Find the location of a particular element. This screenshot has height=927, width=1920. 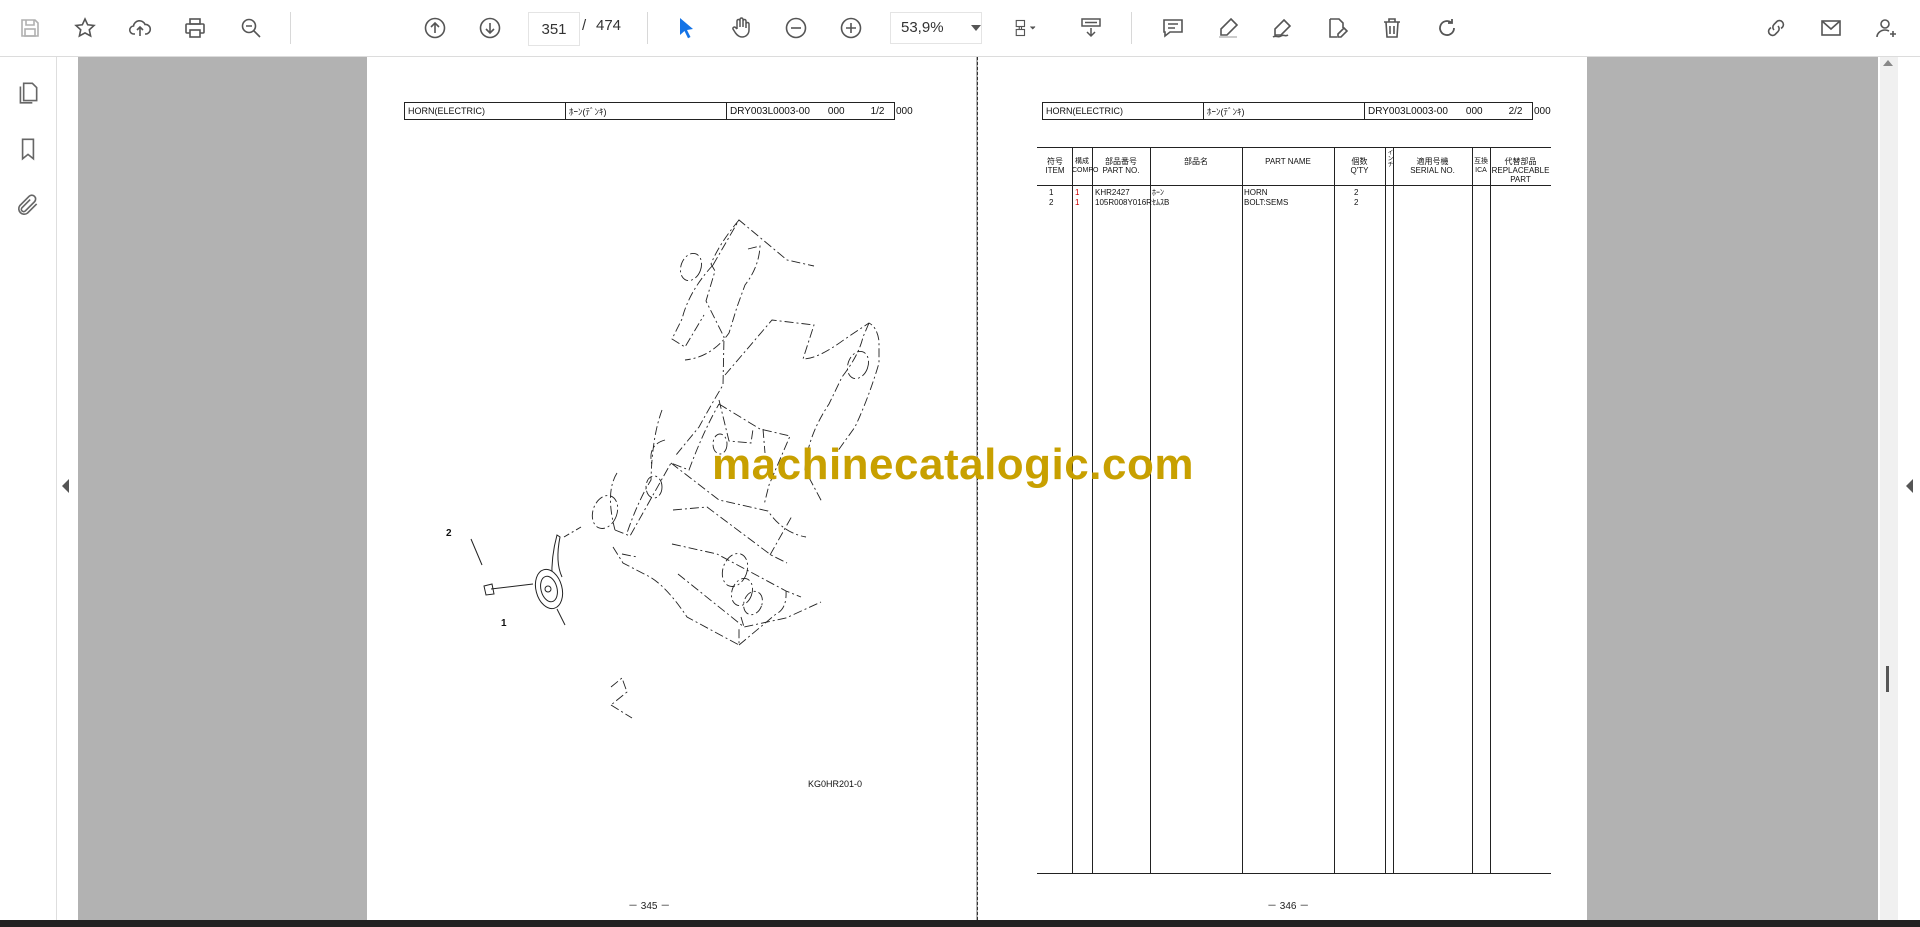

col-header-ica: 互換 ICA is located at coordinates (1481, 166).